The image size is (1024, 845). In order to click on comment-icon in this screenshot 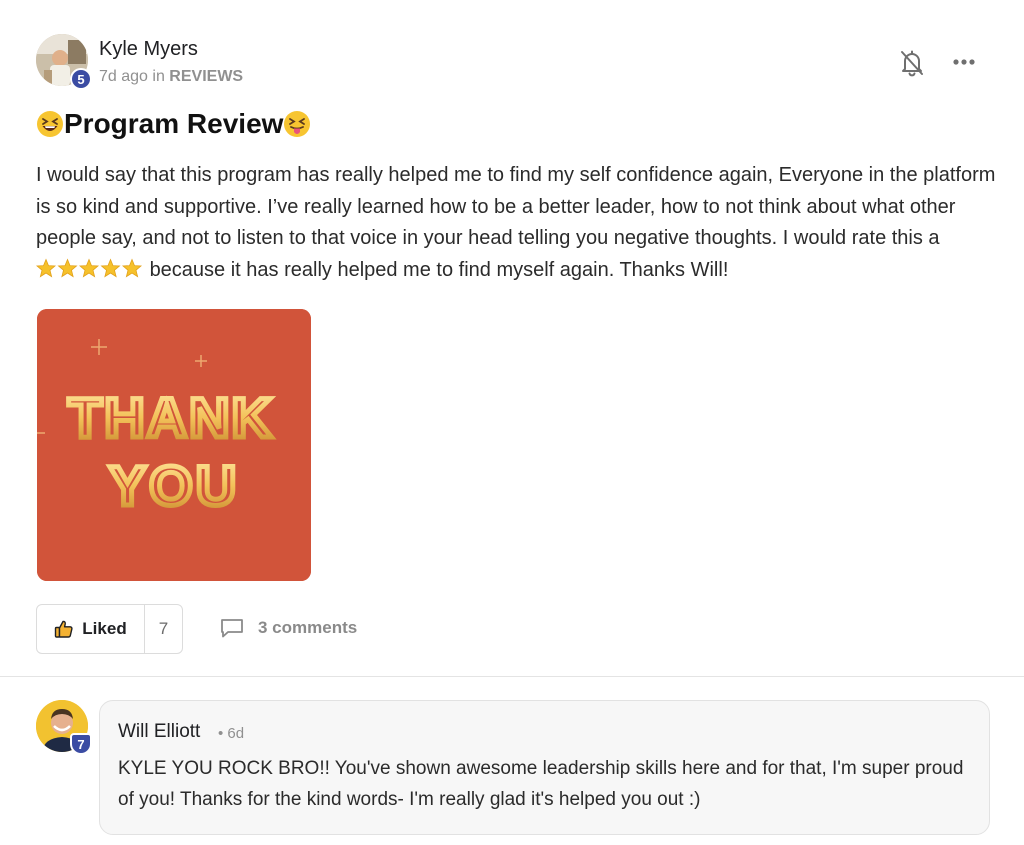, I will do `click(232, 628)`.